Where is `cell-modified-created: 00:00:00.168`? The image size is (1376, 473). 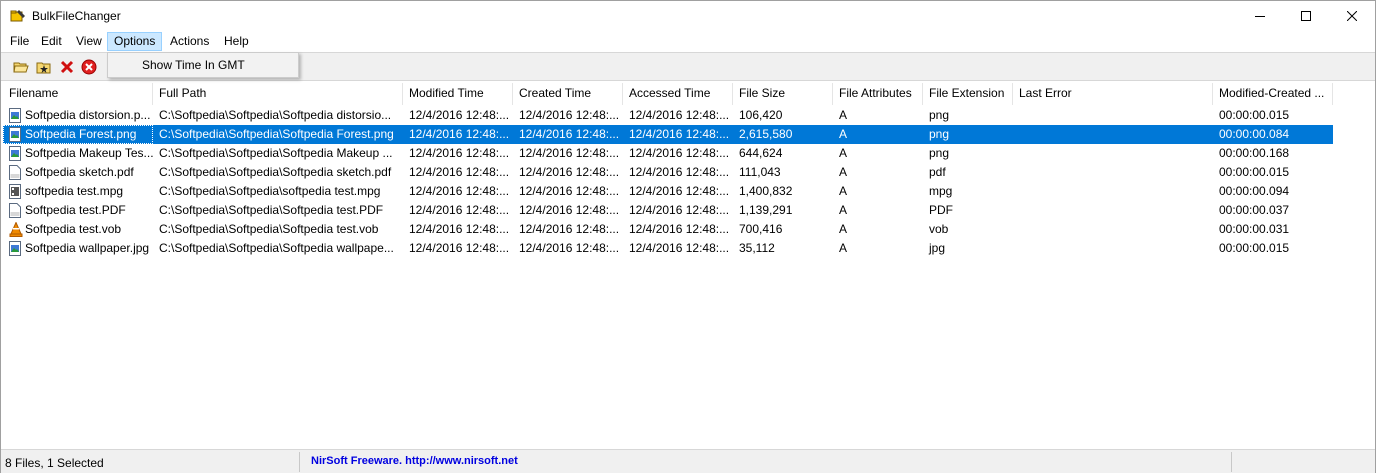 cell-modified-created: 00:00:00.168 is located at coordinates (1273, 153).